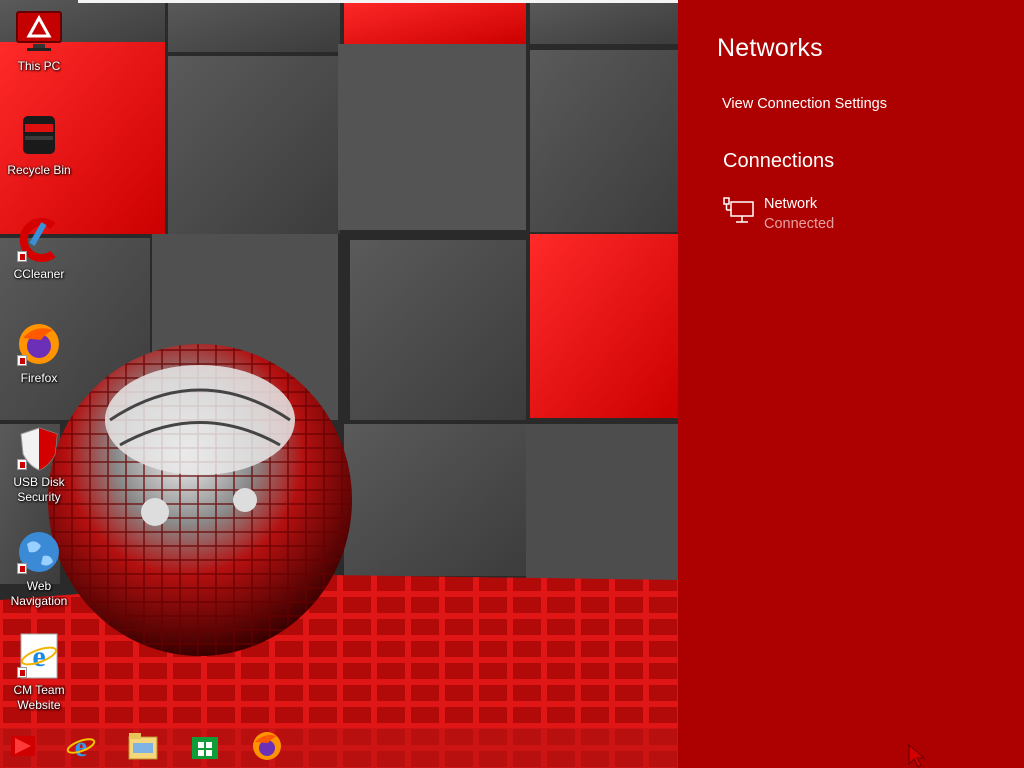  What do you see at coordinates (39, 32) in the screenshot?
I see `monitor-icon` at bounding box center [39, 32].